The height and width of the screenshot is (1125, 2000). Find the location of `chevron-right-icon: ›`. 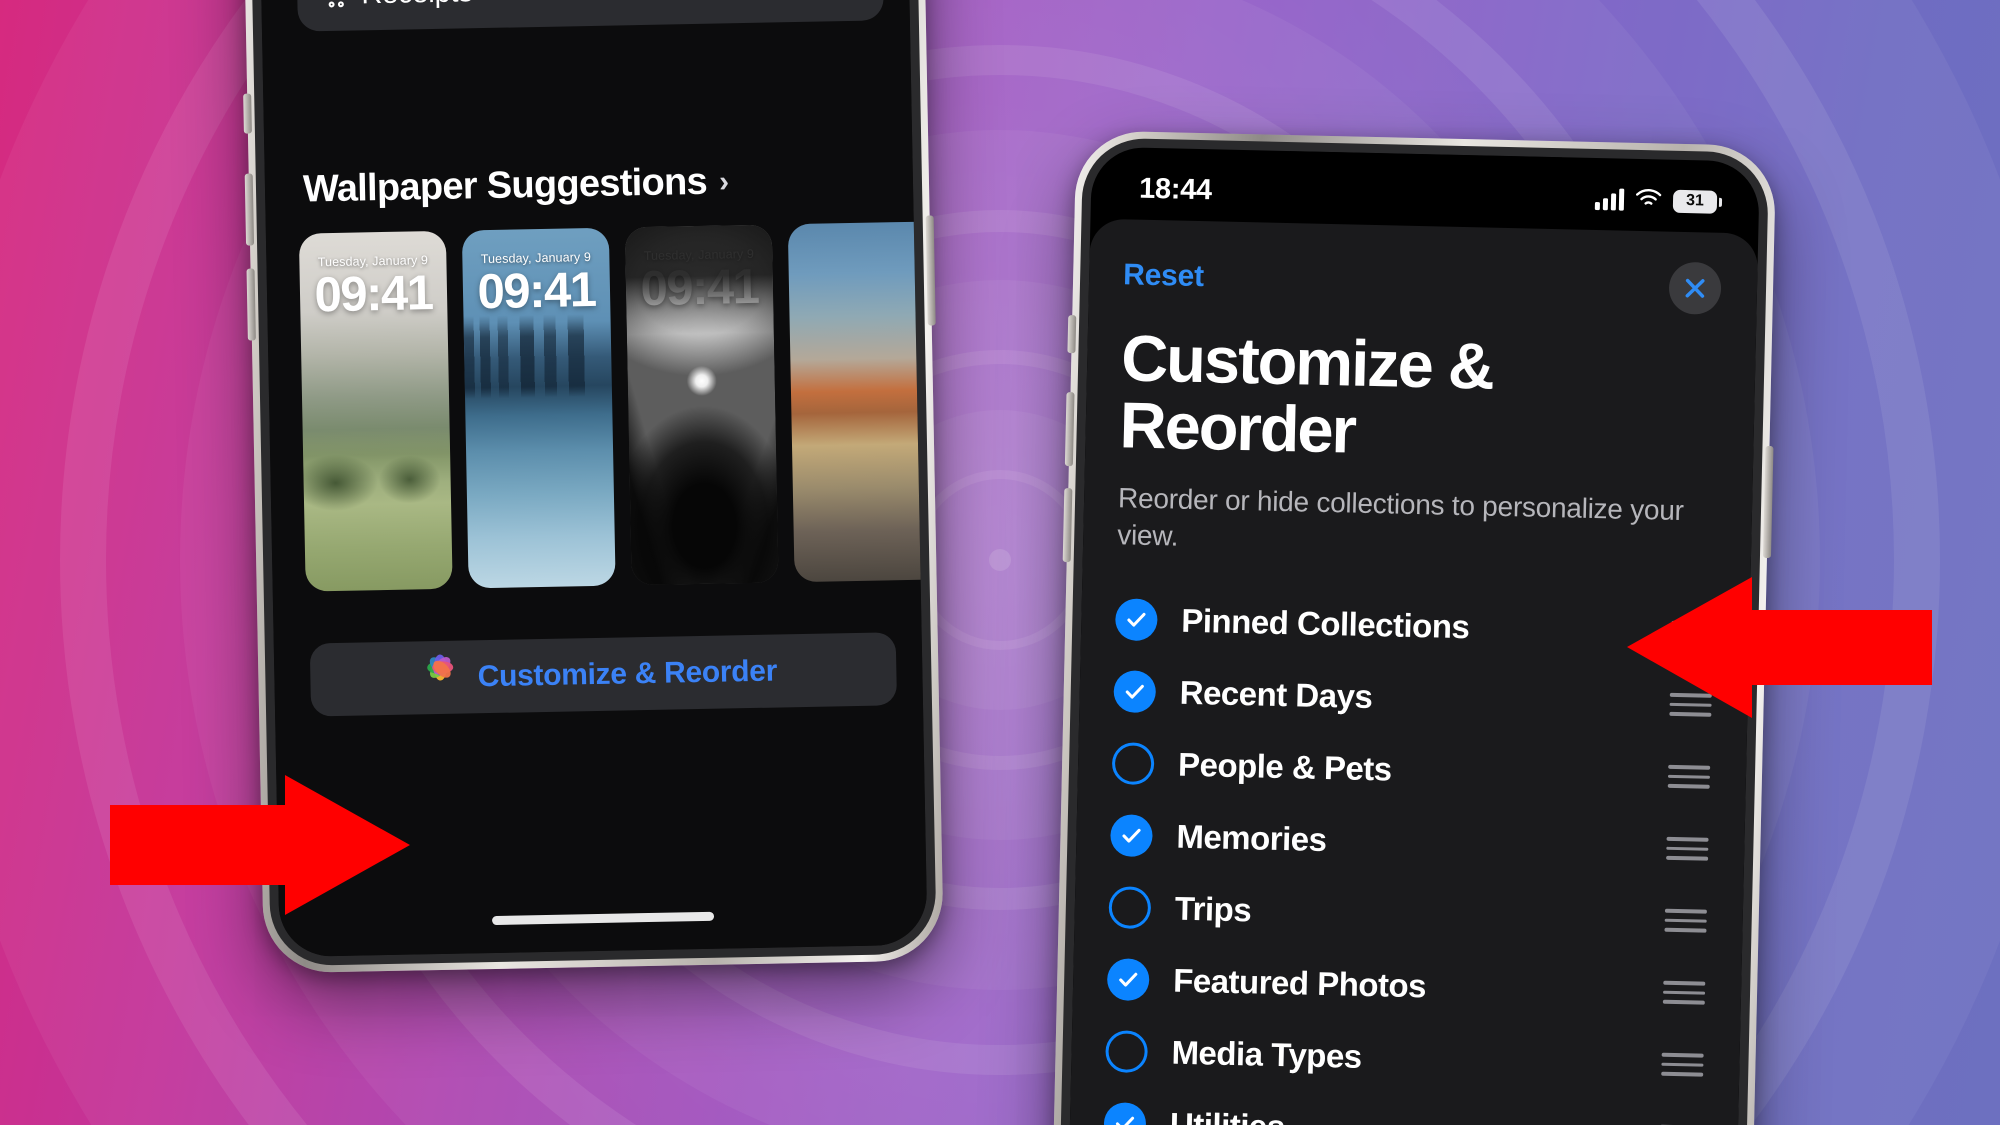

chevron-right-icon: › is located at coordinates (724, 181).